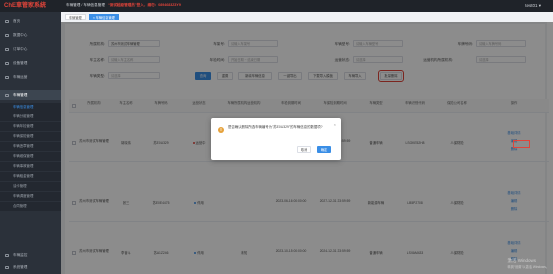 The image size is (553, 274). I want to click on sidebar-sub-insurance: 车辆保险管理, so click(30, 136).